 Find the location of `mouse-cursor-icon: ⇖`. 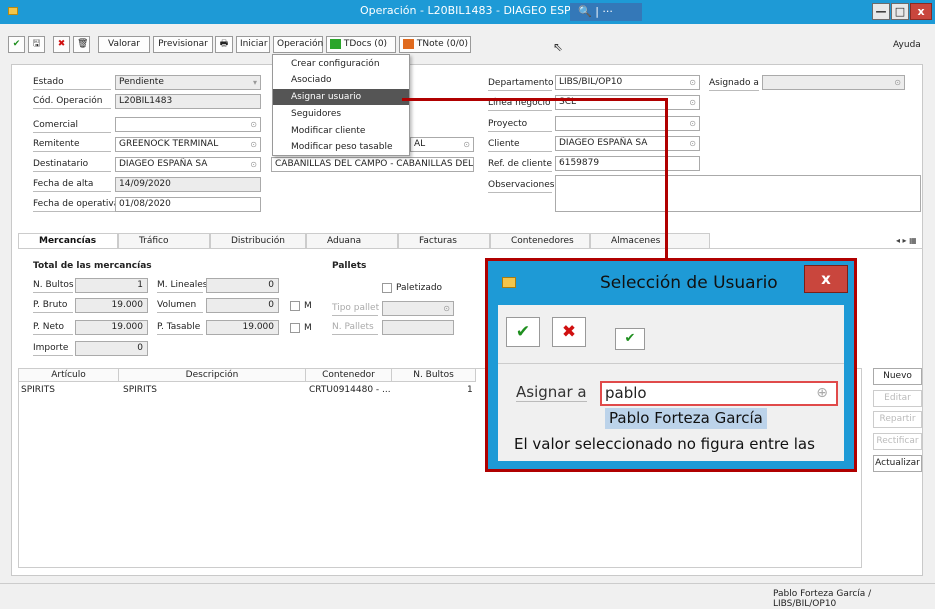

mouse-cursor-icon: ⇖ is located at coordinates (558, 47).